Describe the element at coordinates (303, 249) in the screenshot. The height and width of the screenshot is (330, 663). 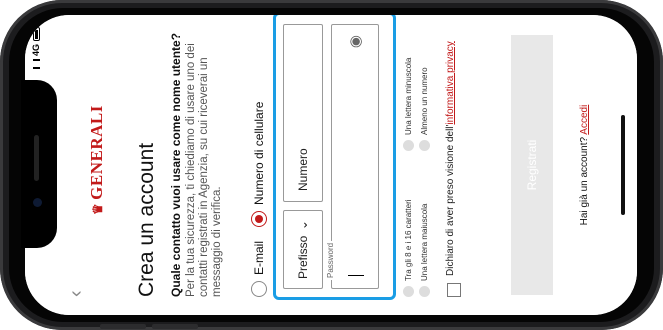
I see `prefix-select: Prefisso ⌄` at that location.